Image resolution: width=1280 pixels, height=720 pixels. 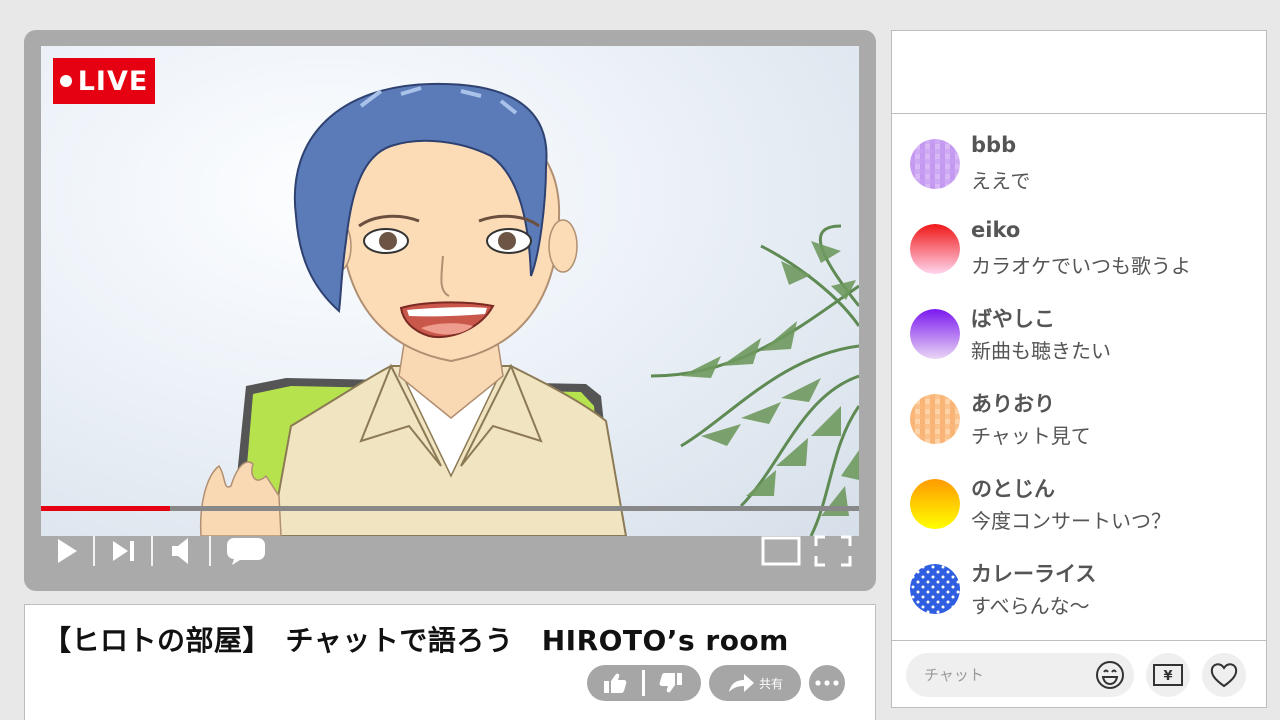 I want to click on share-button: 共有, so click(x=755, y=683).